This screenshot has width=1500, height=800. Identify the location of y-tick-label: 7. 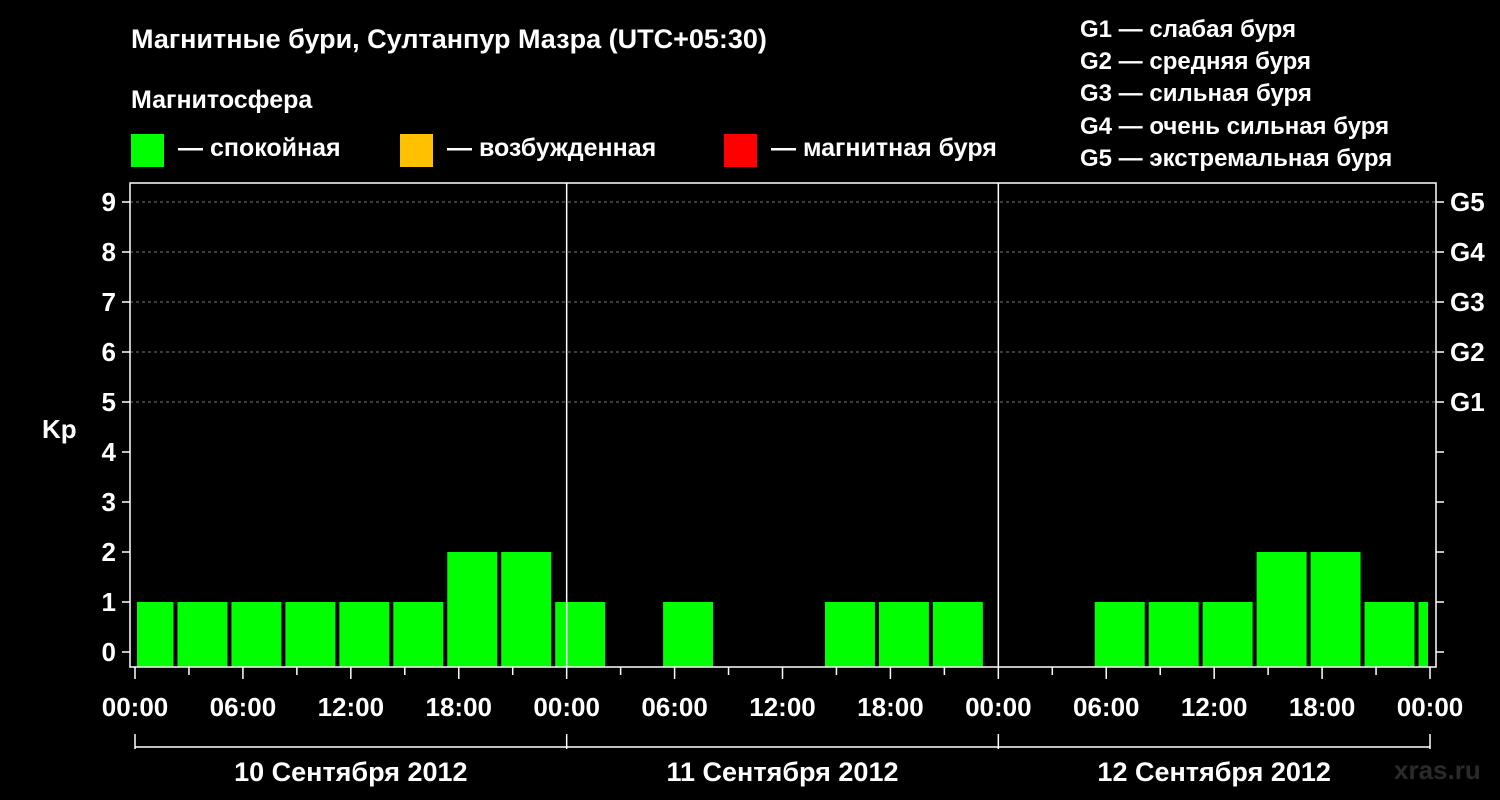
(109, 302).